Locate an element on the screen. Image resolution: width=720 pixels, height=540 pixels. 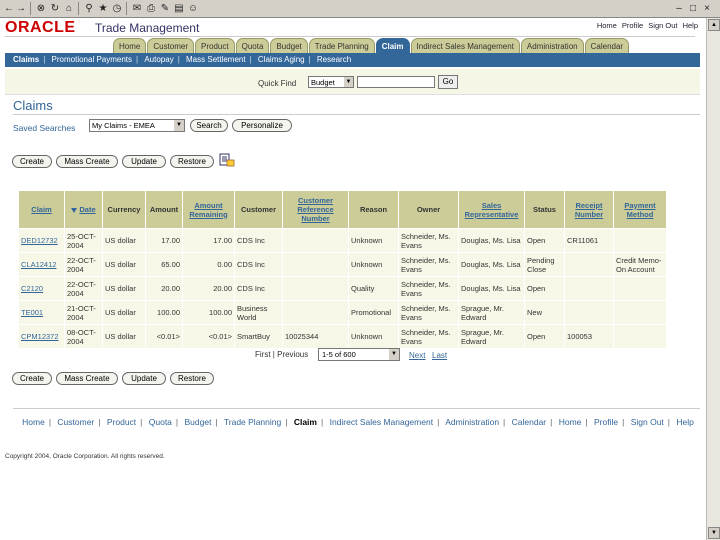
tab-administration: Administration is located at coordinates (552, 45).